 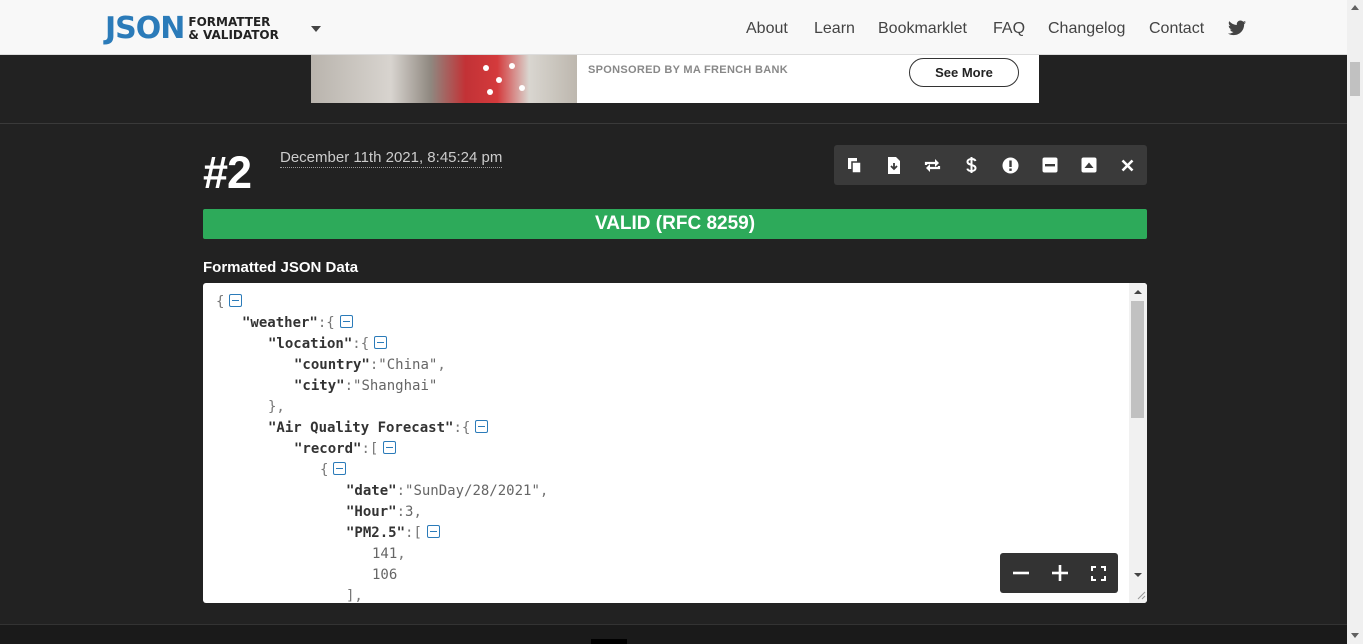 I want to click on alert-icon, so click(x=1010, y=165).